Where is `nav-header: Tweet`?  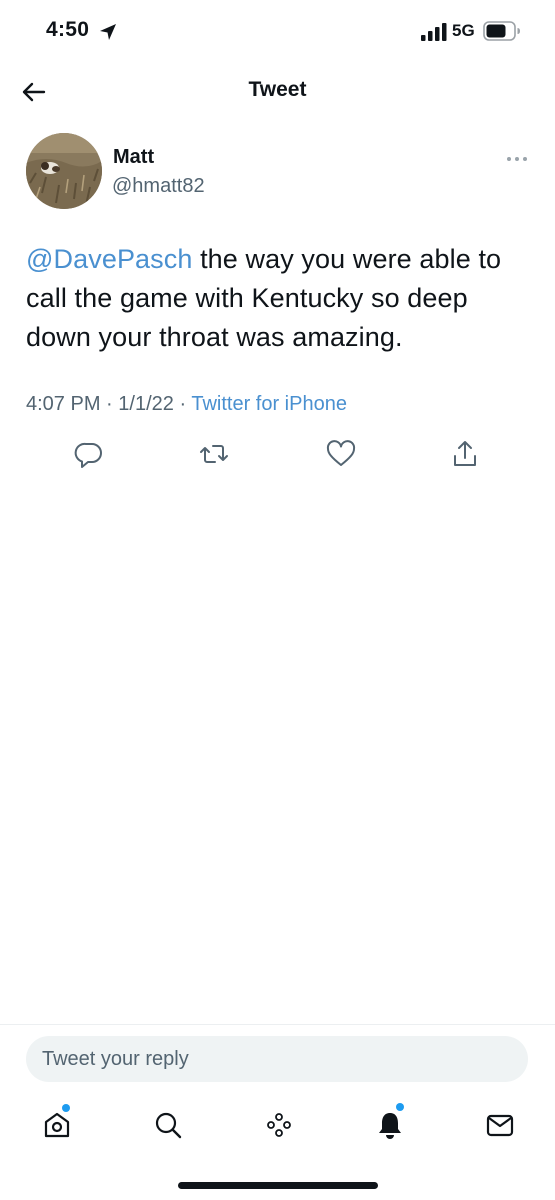 nav-header: Tweet is located at coordinates (277, 91).